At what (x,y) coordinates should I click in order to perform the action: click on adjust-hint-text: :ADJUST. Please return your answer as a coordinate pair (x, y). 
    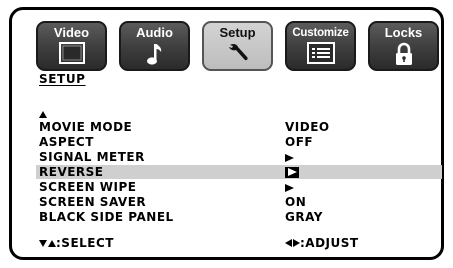
    Looking at the image, I should click on (329, 243).